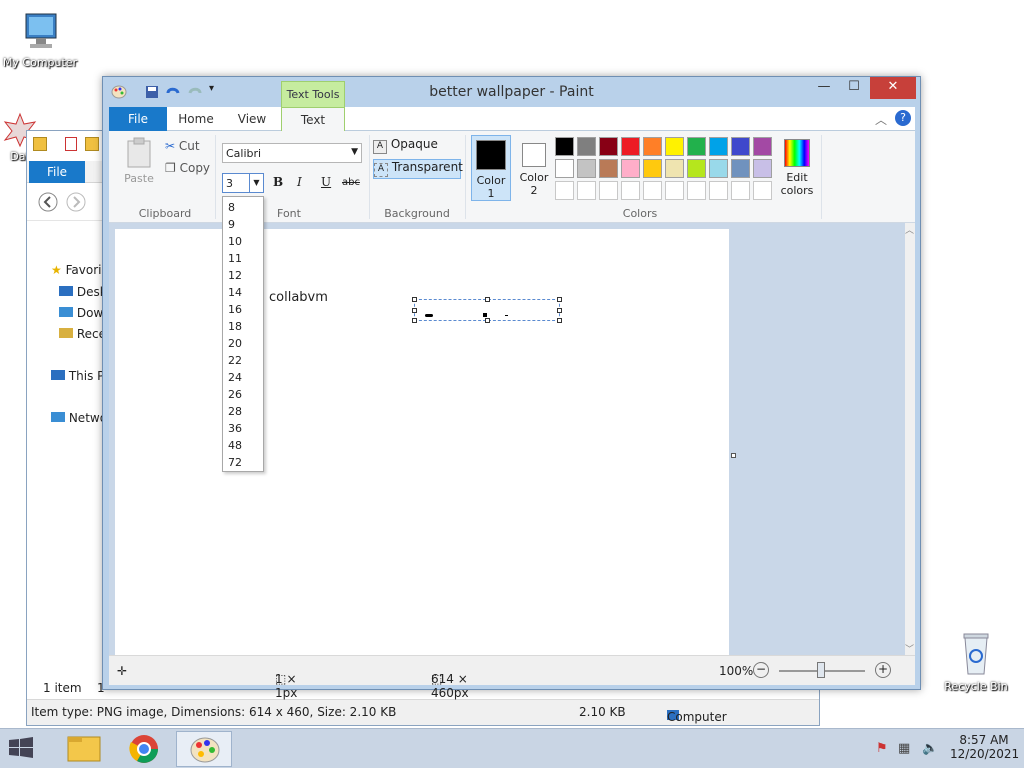 This screenshot has width=1024, height=771. I want to click on vertical-scrollbar: ︿ ﹀, so click(910, 439).